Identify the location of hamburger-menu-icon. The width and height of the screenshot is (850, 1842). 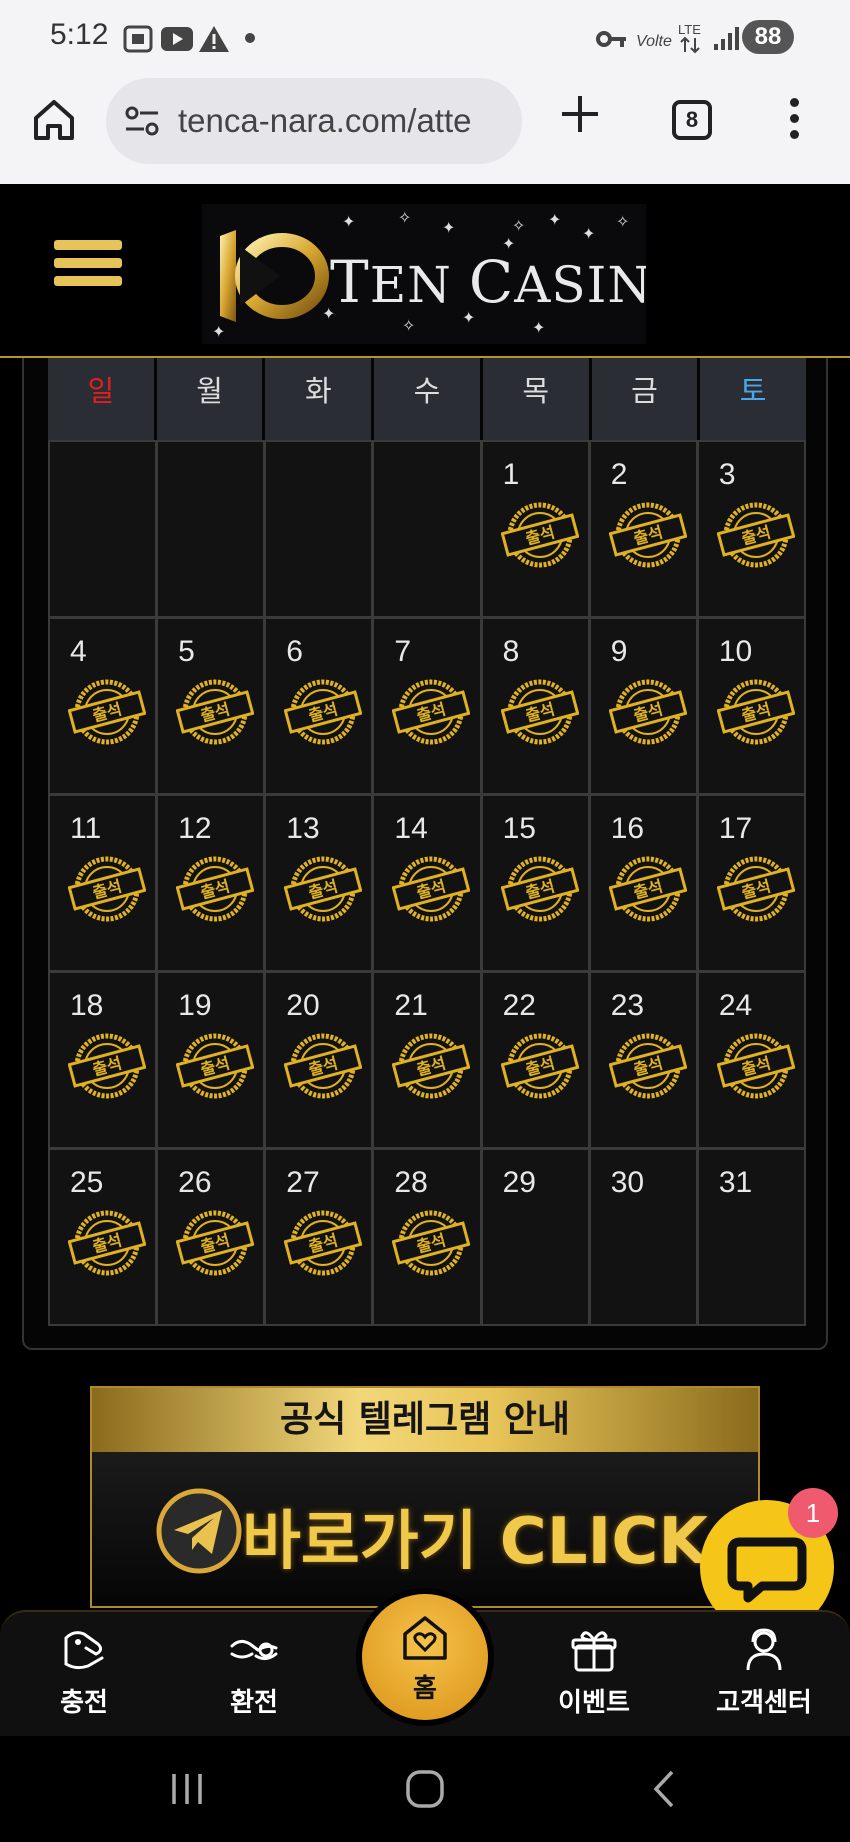
(88, 269).